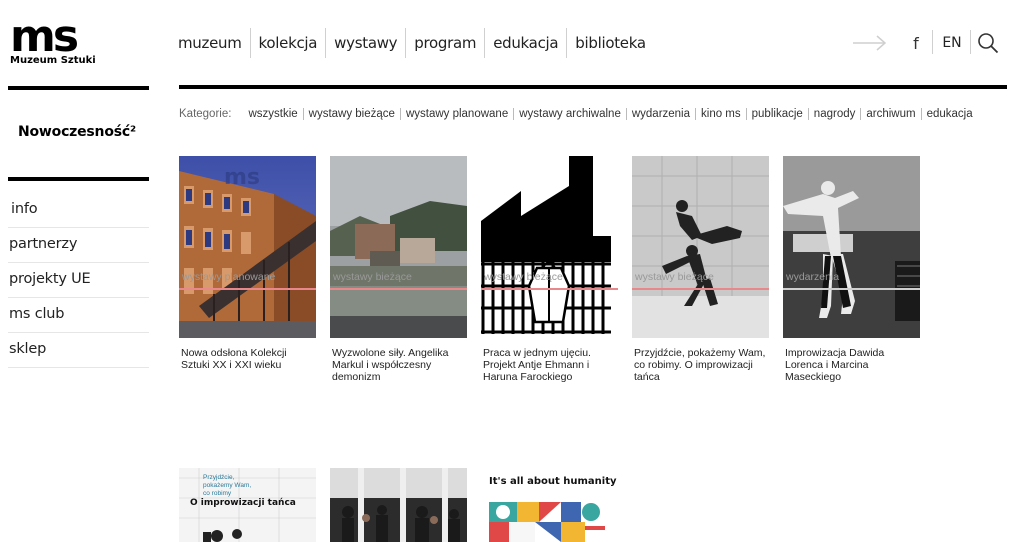  I want to click on sidebar-title: Nowoczesność², so click(77, 132).